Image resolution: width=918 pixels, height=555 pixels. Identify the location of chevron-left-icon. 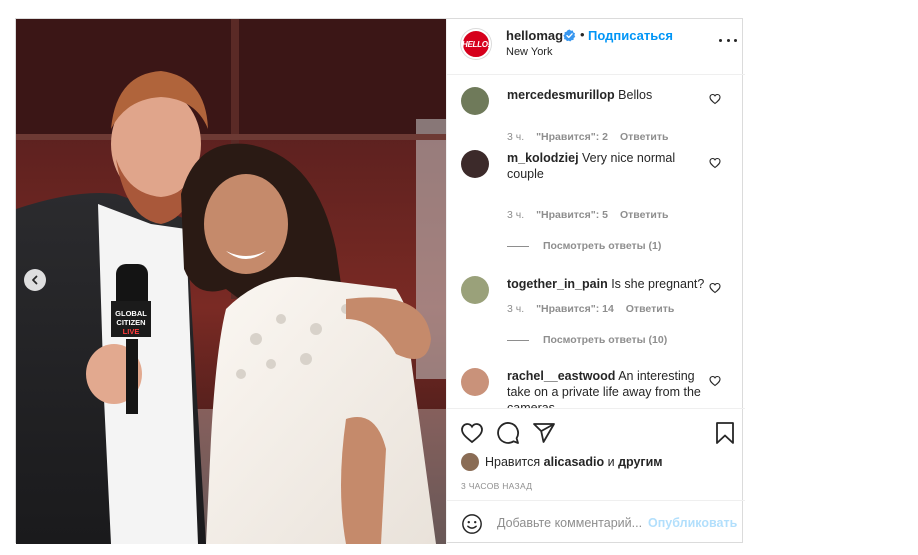
(35, 280).